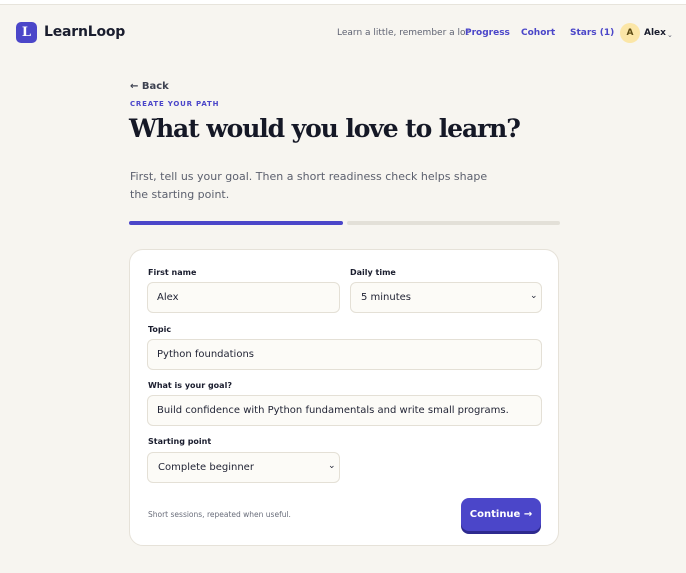  What do you see at coordinates (538, 33) in the screenshot?
I see `nav-cohort-link: Cohort` at bounding box center [538, 33].